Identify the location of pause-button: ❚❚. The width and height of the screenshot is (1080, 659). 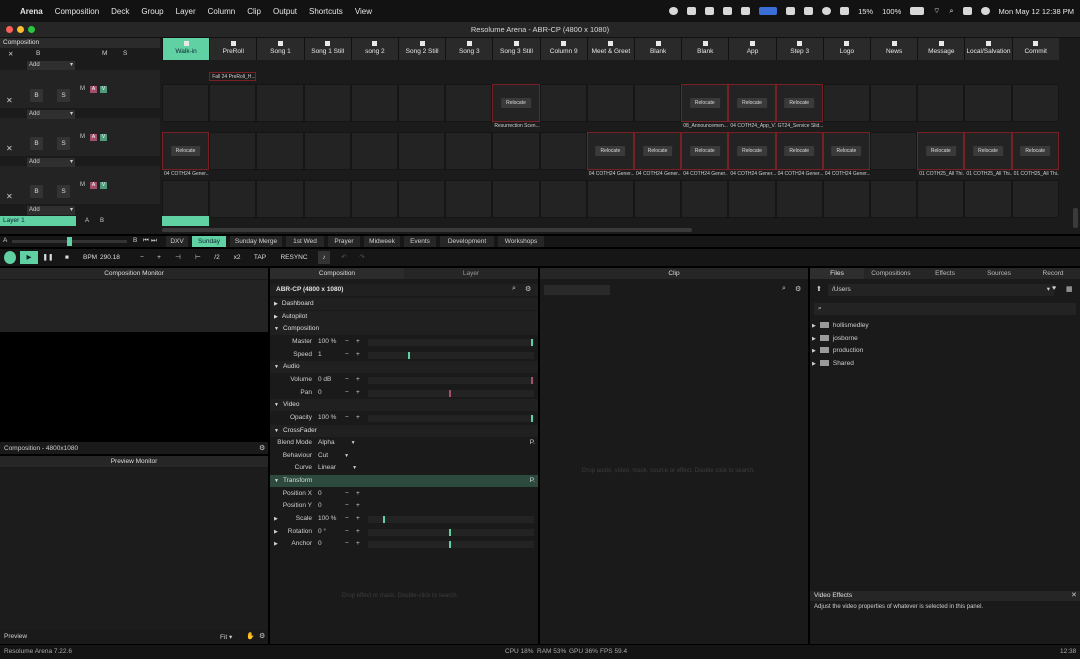
(48, 257).